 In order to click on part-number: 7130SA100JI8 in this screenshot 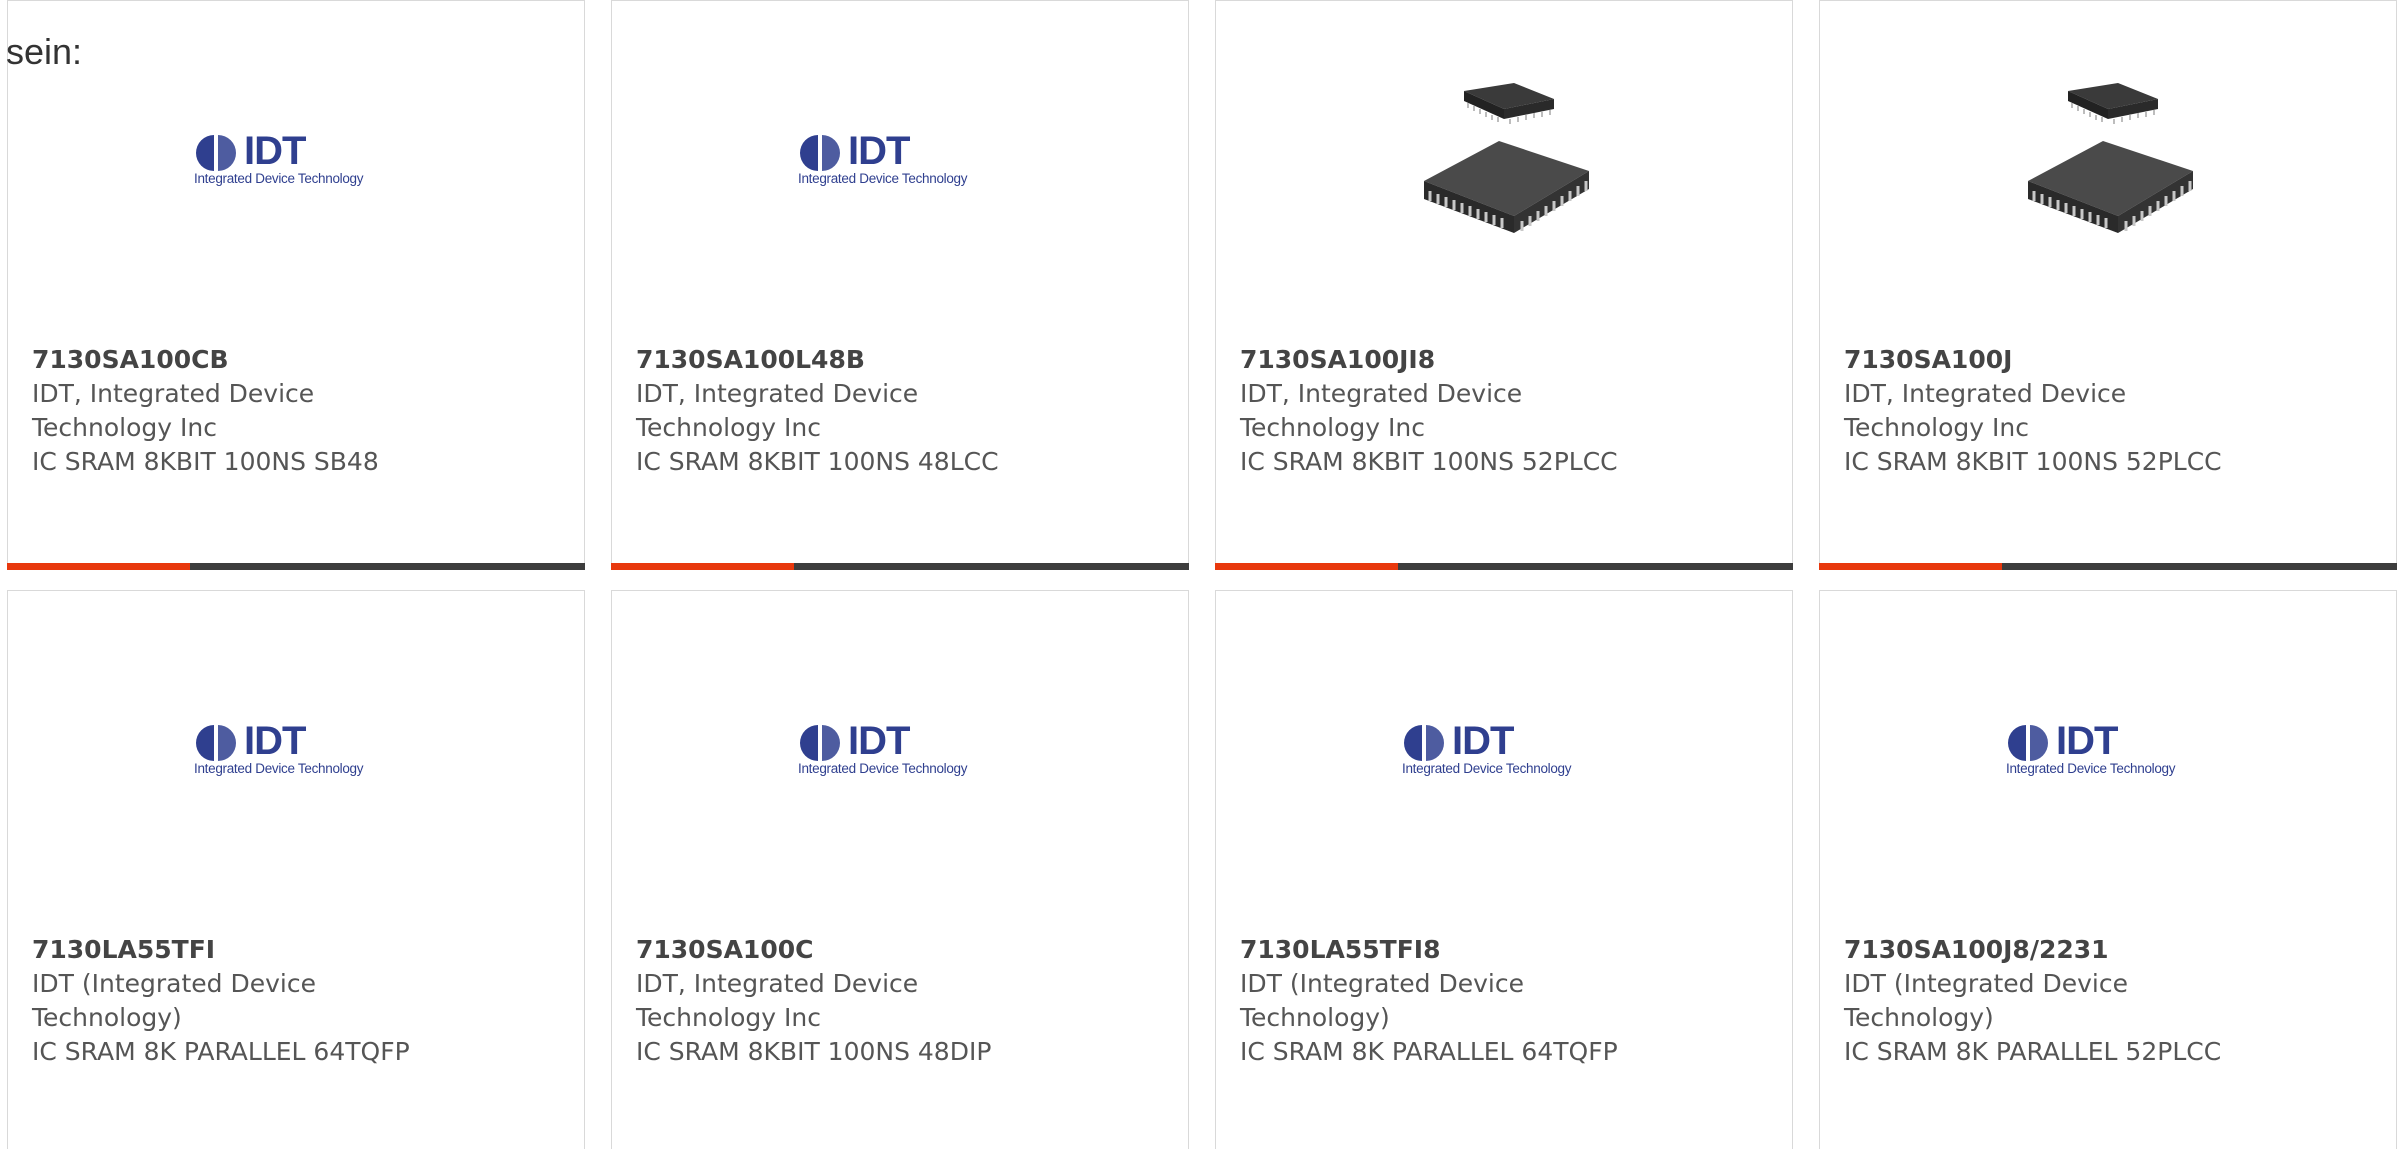, I will do `click(1508, 360)`.